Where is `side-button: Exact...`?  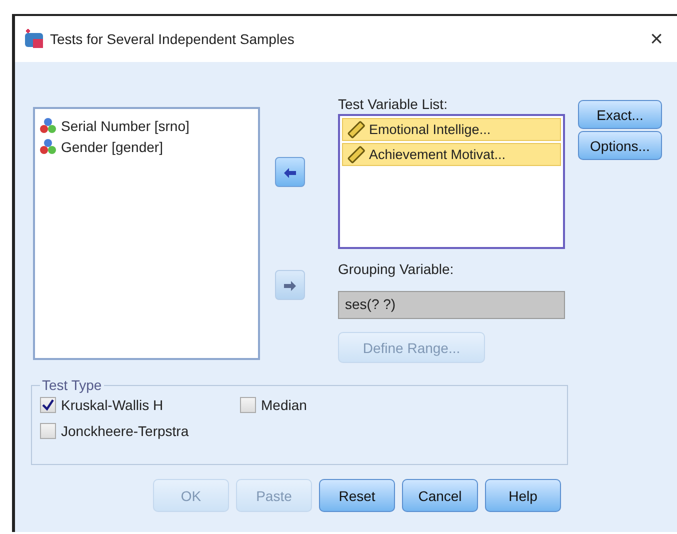
side-button: Exact... is located at coordinates (620, 114).